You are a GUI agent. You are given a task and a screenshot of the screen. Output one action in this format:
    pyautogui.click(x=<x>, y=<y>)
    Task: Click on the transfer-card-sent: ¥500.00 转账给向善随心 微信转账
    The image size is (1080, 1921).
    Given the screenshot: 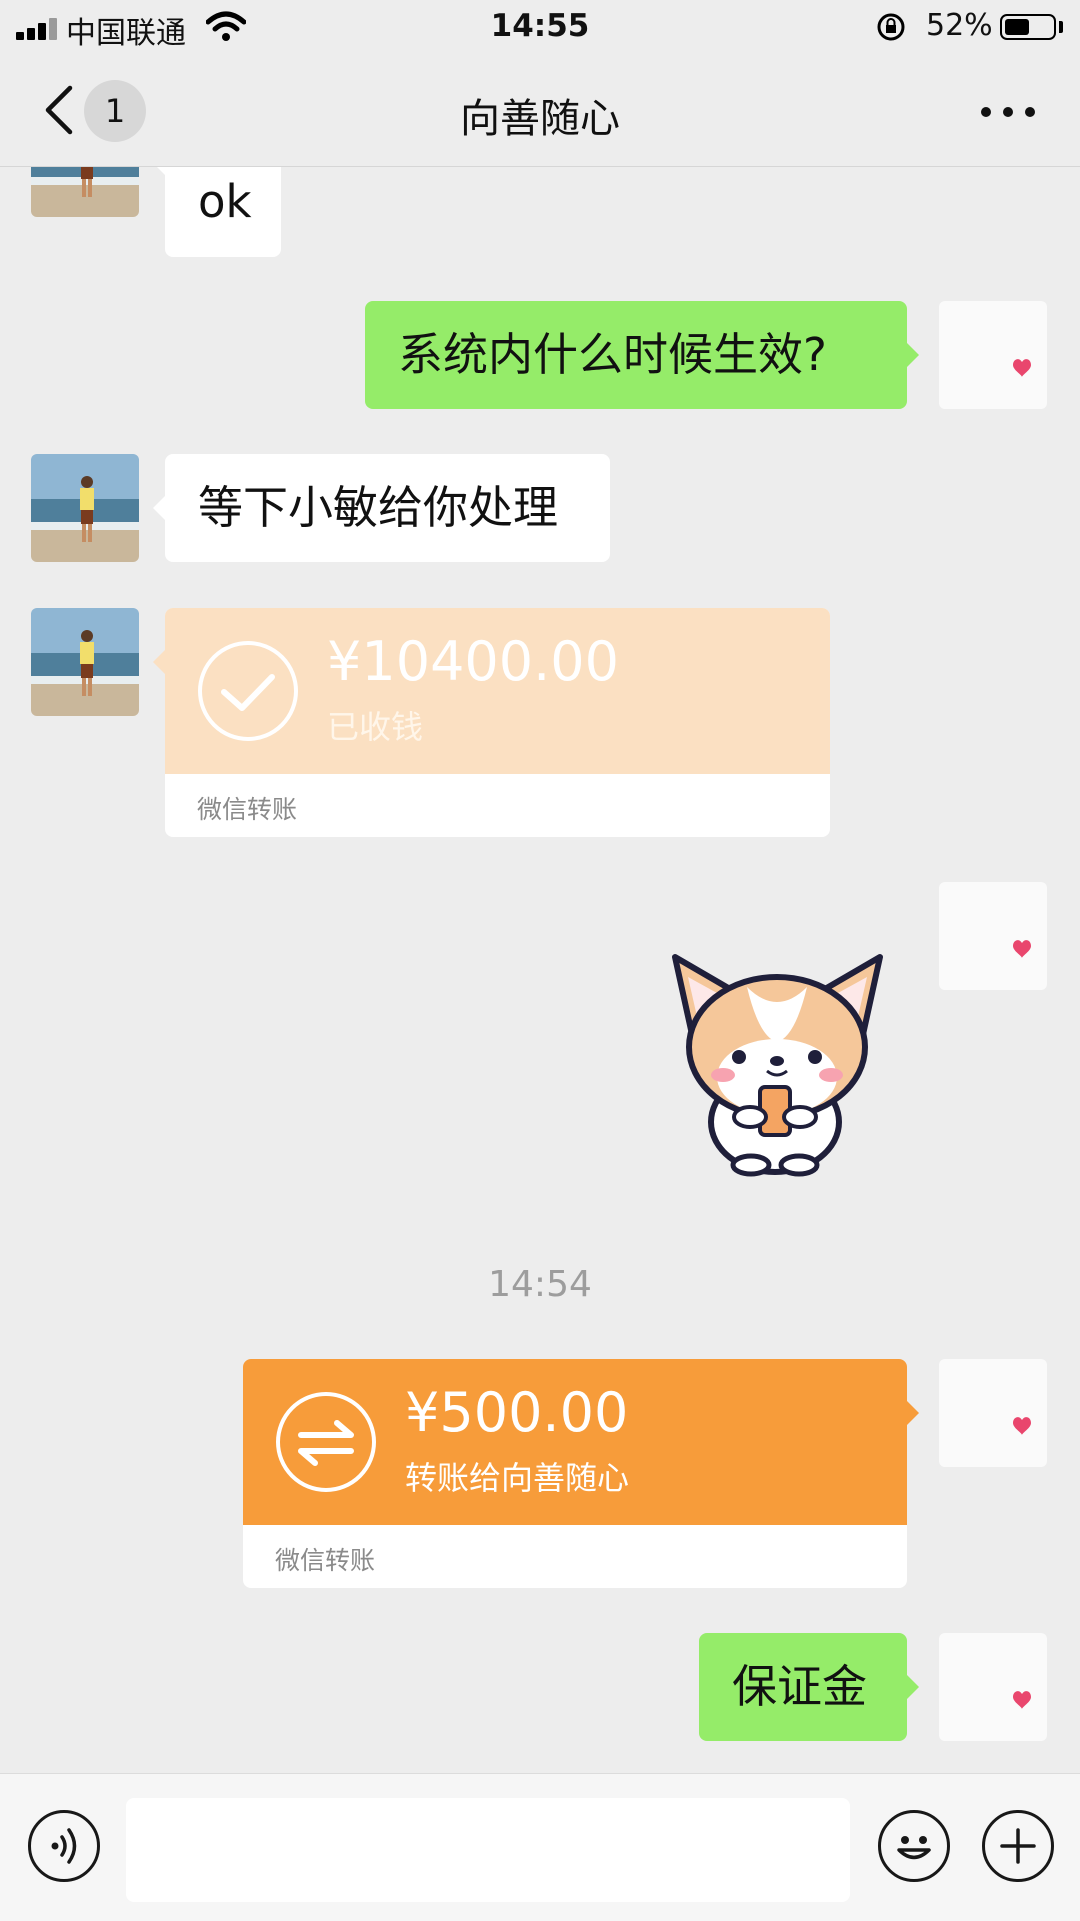 What is the action you would take?
    pyautogui.click(x=575, y=1473)
    